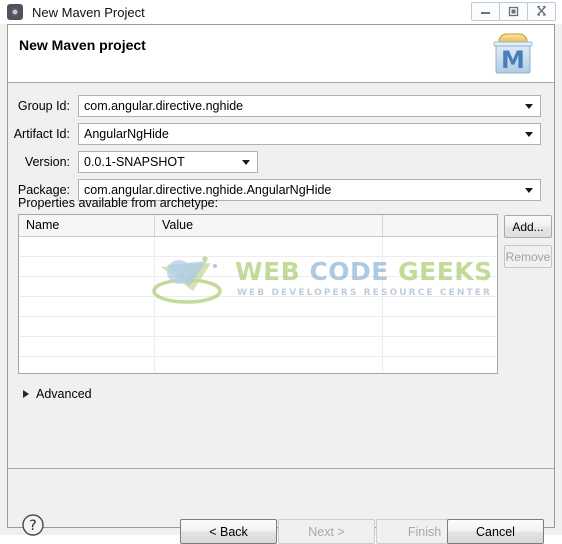 The image size is (562, 544). What do you see at coordinates (126, 134) in the screenshot?
I see `artifact-id-value: AngularNgHide` at bounding box center [126, 134].